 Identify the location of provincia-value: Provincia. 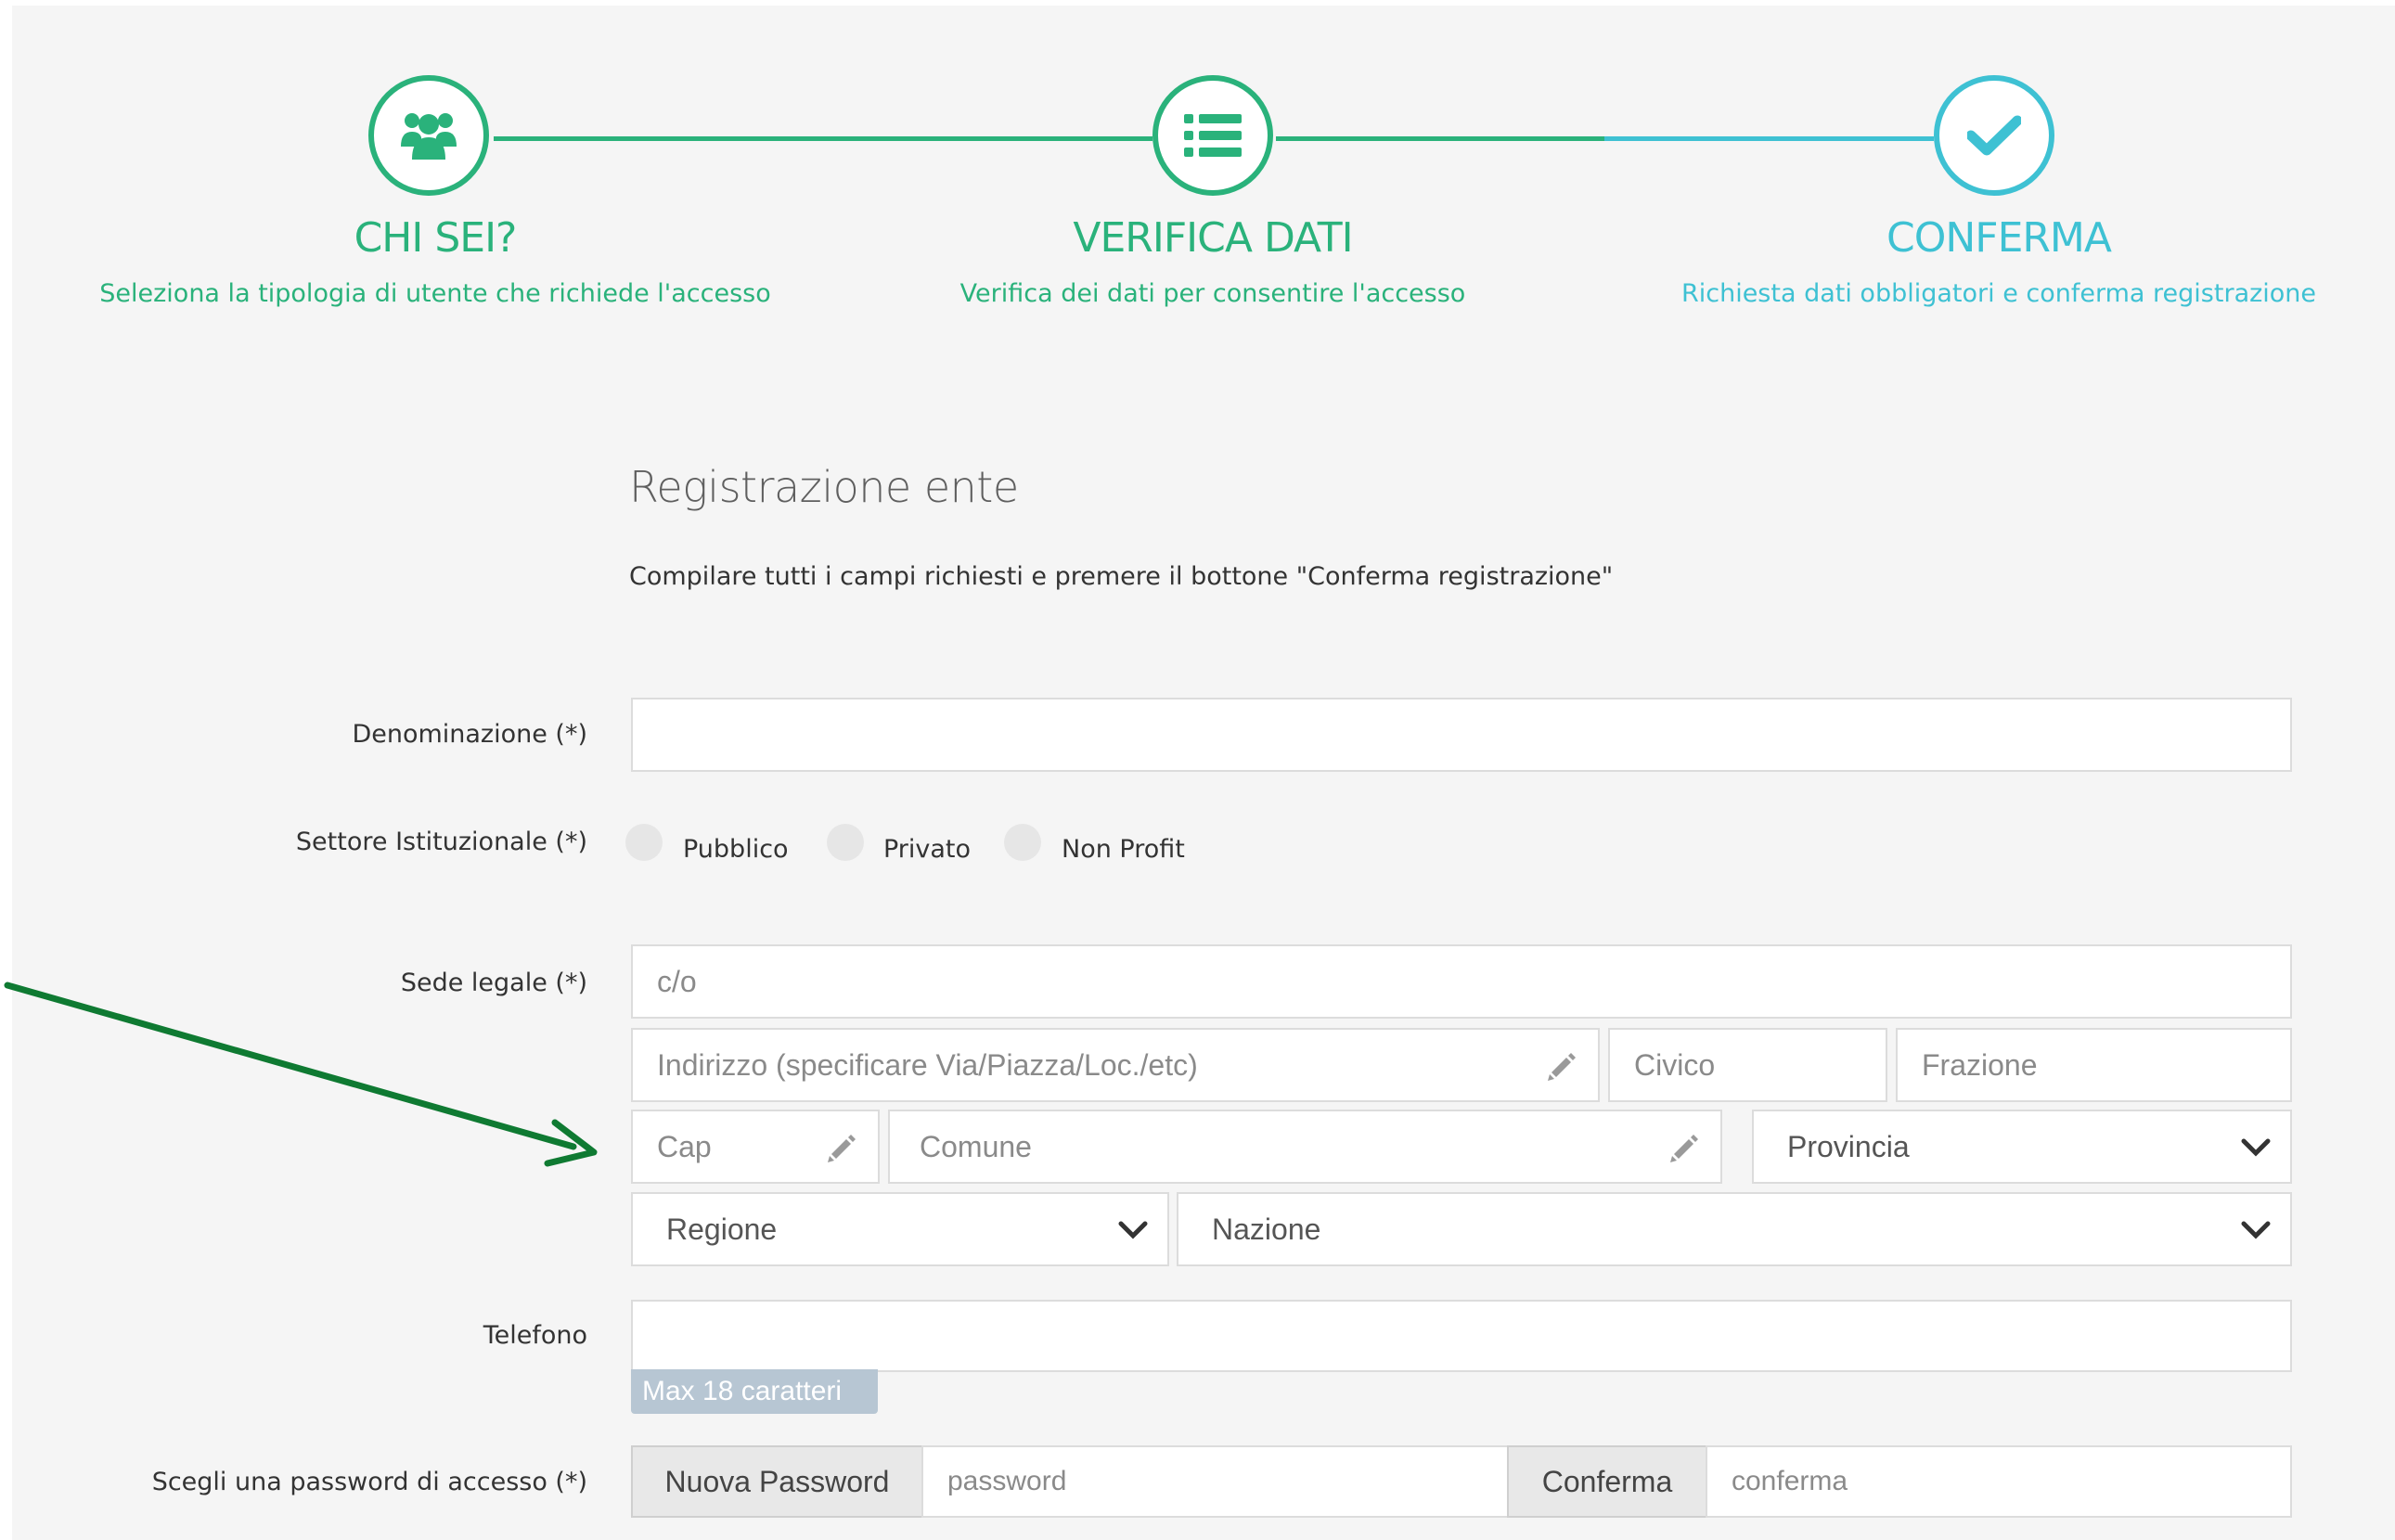
(1849, 1146).